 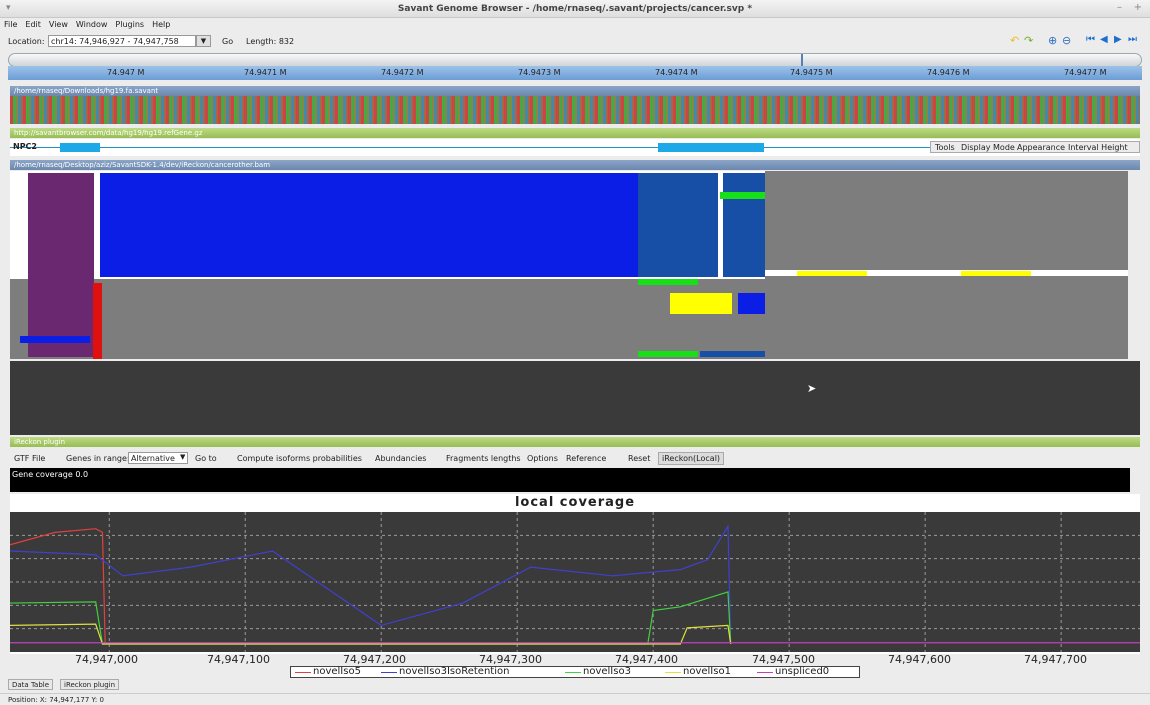 I want to click on menu-file: File, so click(x=10, y=24).